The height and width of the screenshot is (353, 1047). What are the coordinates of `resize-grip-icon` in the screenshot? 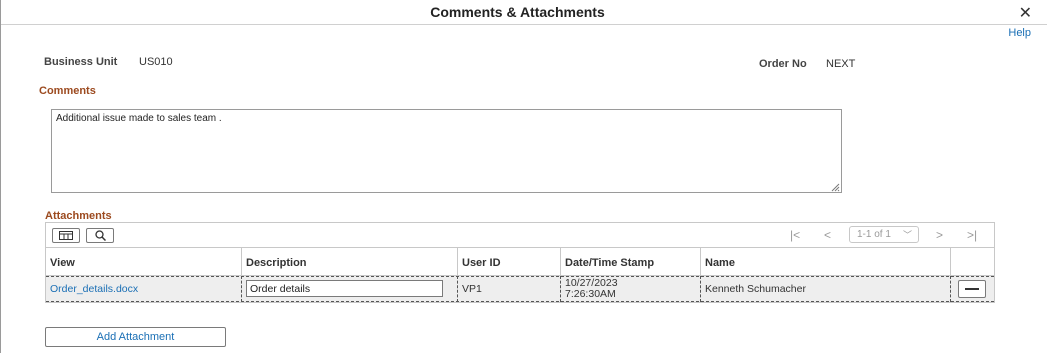 It's located at (835, 187).